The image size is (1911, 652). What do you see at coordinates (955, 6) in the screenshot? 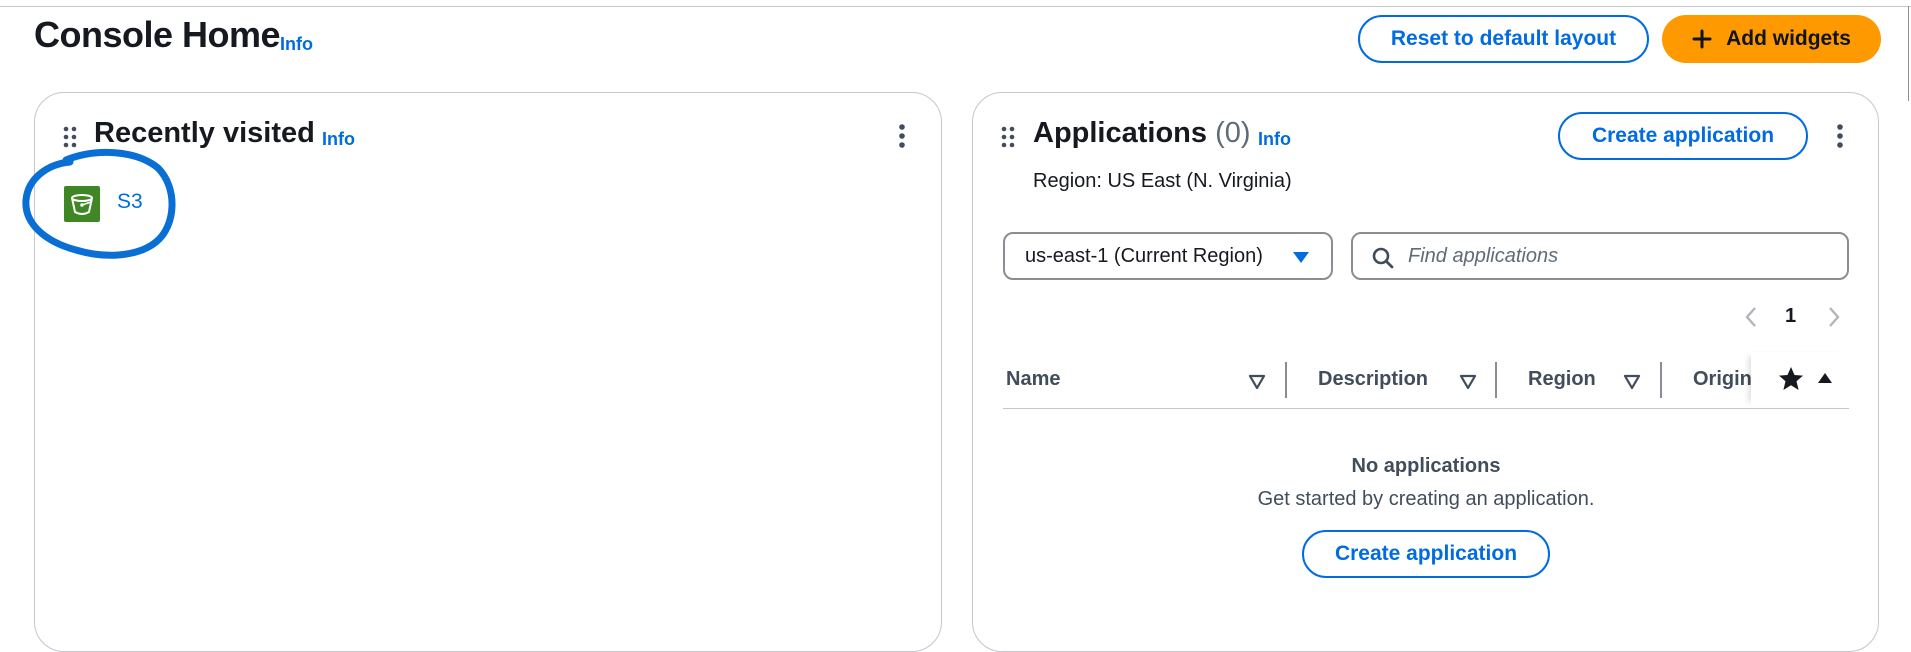
I see `top-border` at bounding box center [955, 6].